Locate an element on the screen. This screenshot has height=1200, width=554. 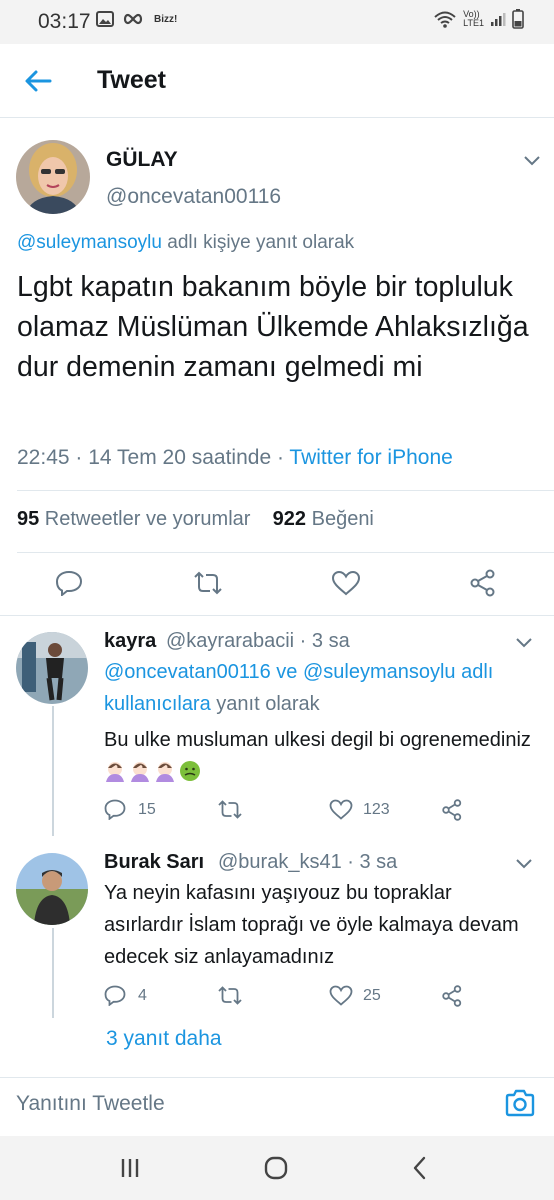
header-title: Tweet is located at coordinates (131, 80).